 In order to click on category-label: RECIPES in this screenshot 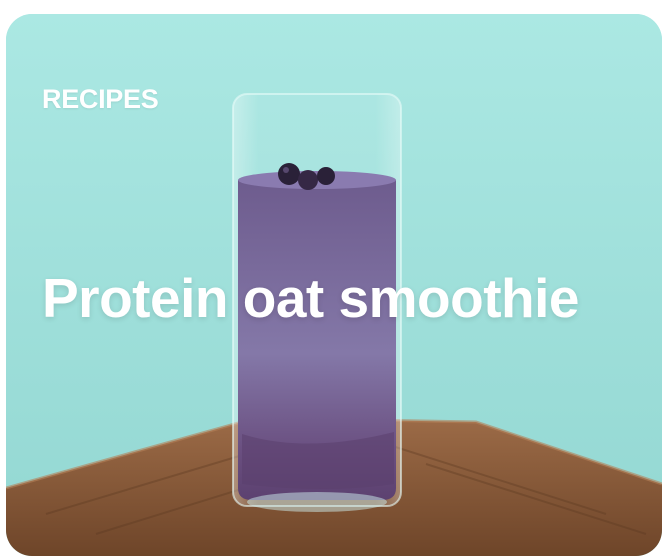, I will do `click(100, 99)`.